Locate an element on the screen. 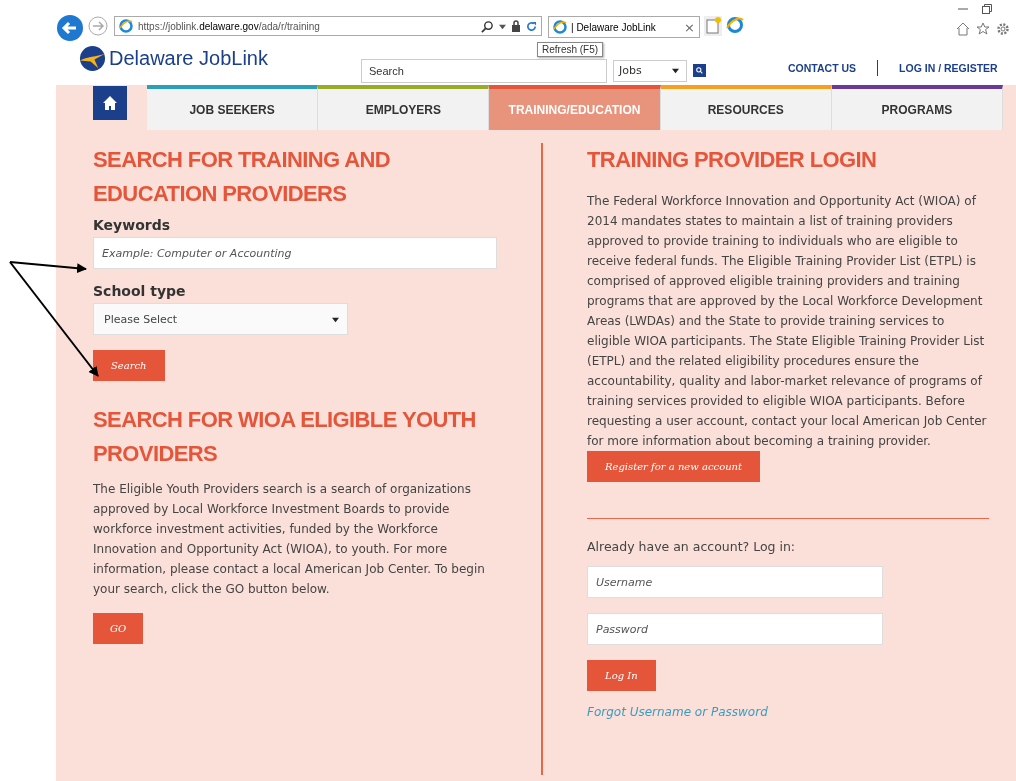 Image resolution: width=1016 pixels, height=781 pixels. description-text: The Eligible Youth Providers search is a search of organizations approved by Local Workforce Investment Boards to provide workforce investment activities, funded by the Workforce Innovation and Opportunity Act (WIOA), to youth. For more information, please contact a local American Job Center. To begin your search, click the GO button below. is located at coordinates (289, 539).